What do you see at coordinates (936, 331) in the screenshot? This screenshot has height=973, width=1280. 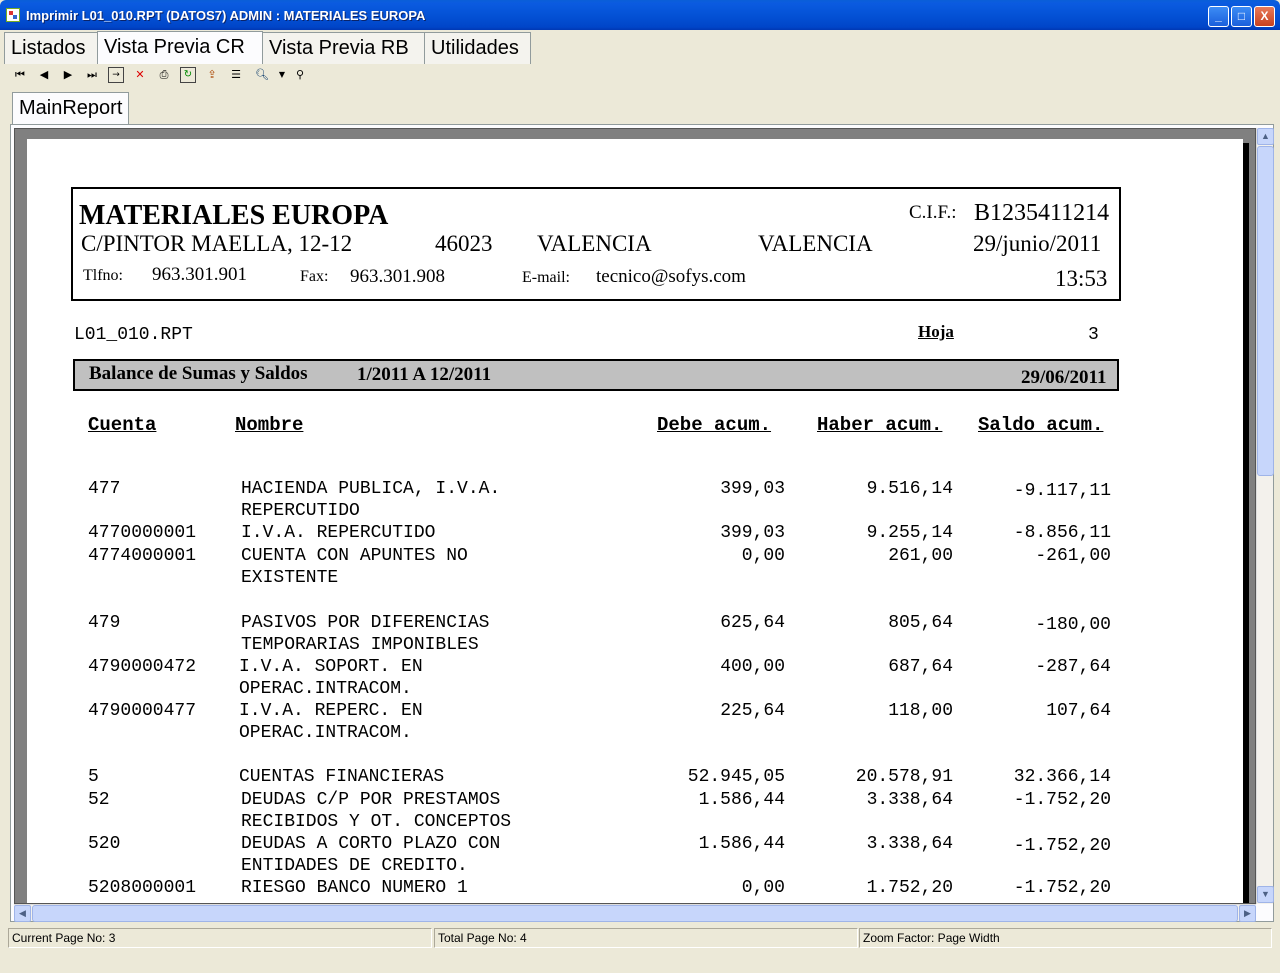 I see `page-label: Hoja` at bounding box center [936, 331].